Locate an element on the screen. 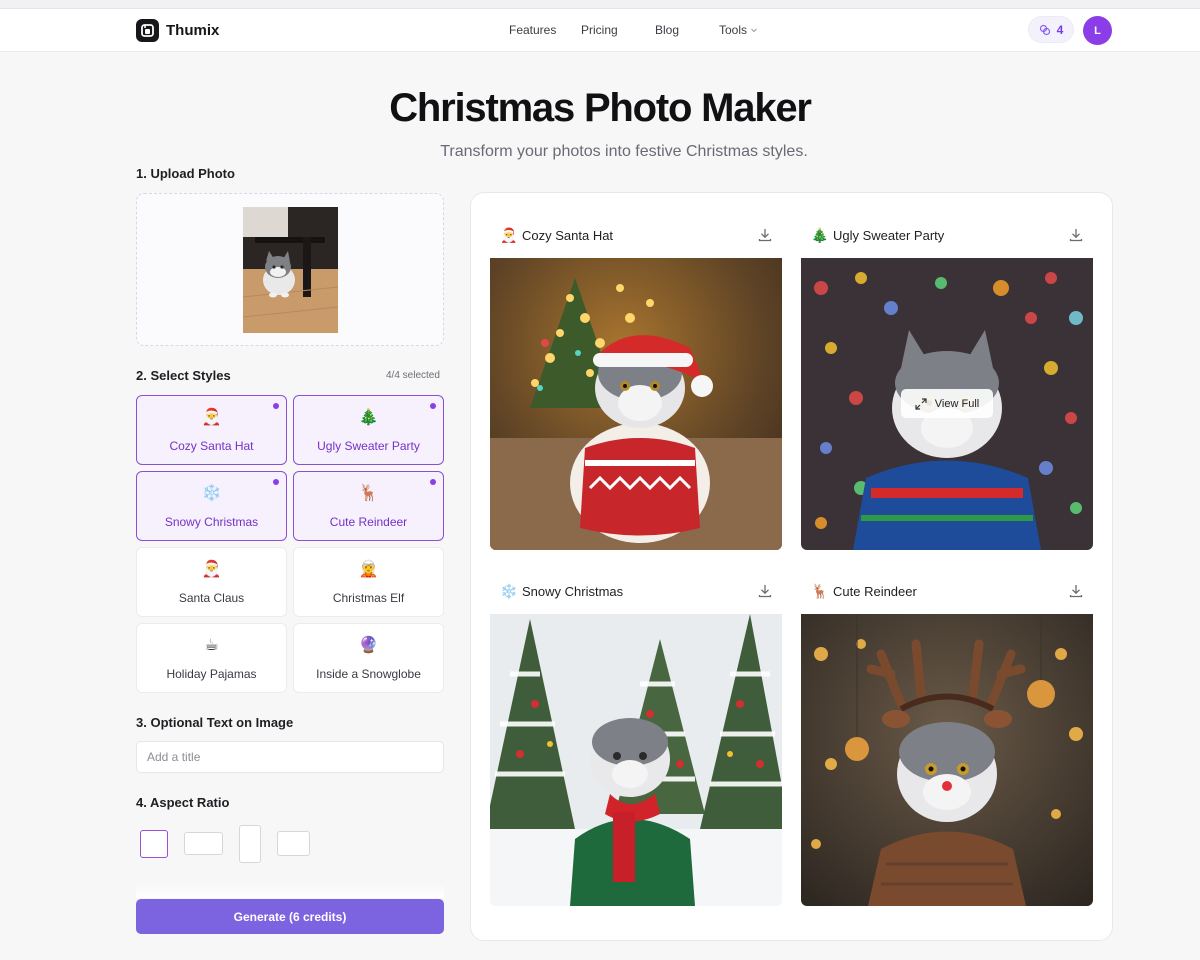 The height and width of the screenshot is (960, 1200). upload-heading: 1. Upload Photo is located at coordinates (185, 173).